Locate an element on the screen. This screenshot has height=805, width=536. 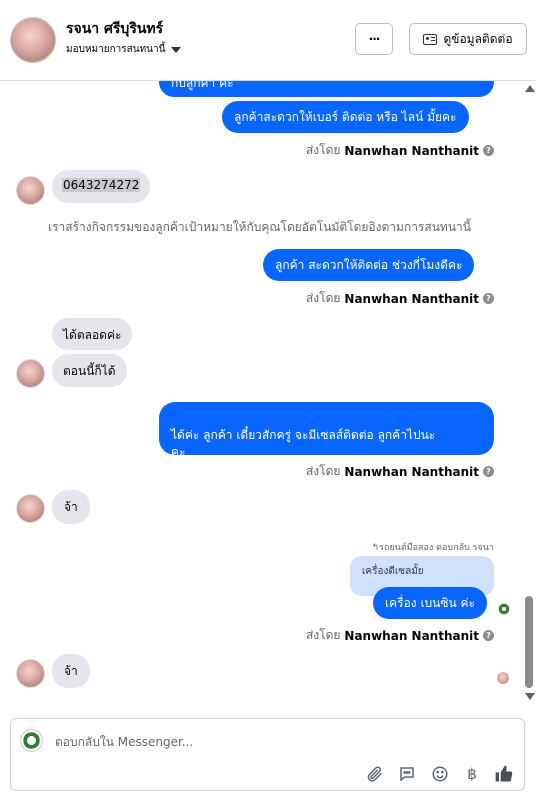
assign-label: มอบหมายการสนทนานี้ is located at coordinates (116, 49).